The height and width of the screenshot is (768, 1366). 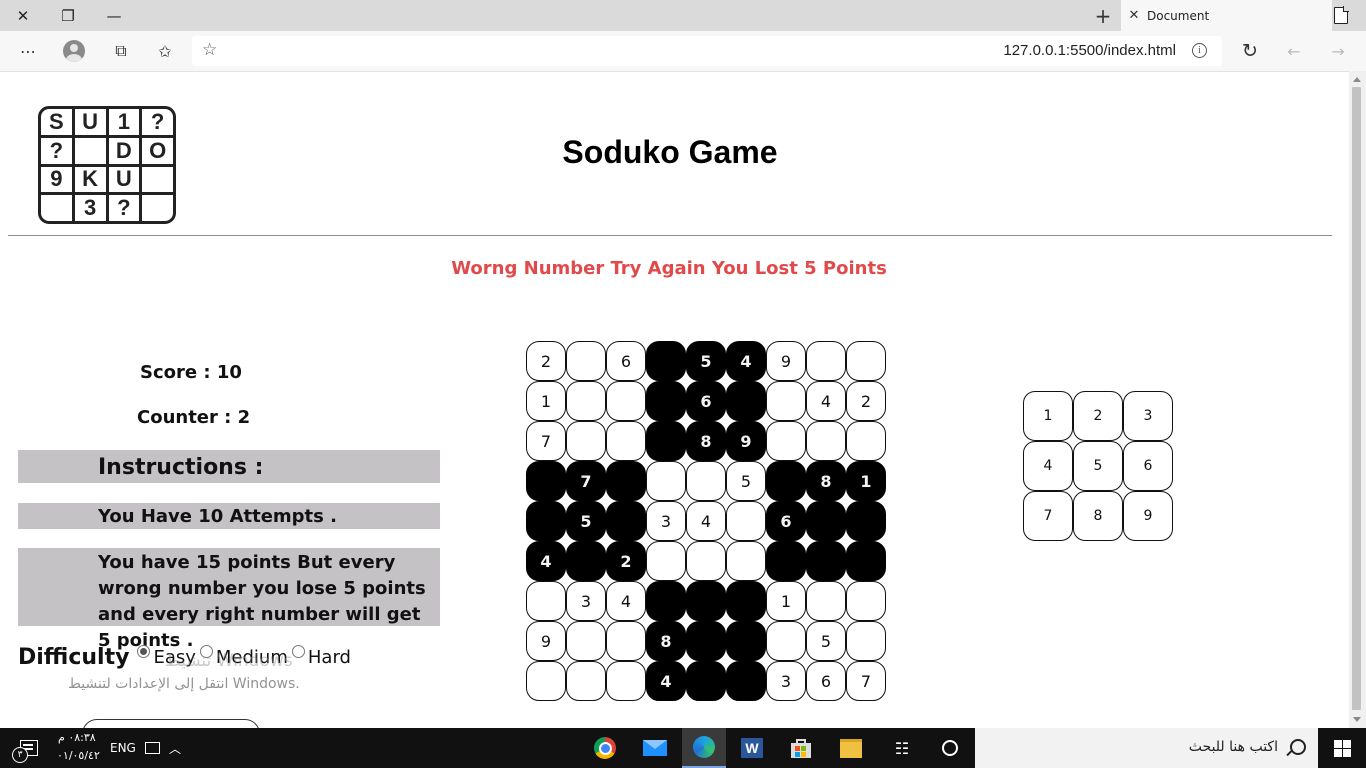 I want to click on word-icon: W, so click(x=752, y=748).